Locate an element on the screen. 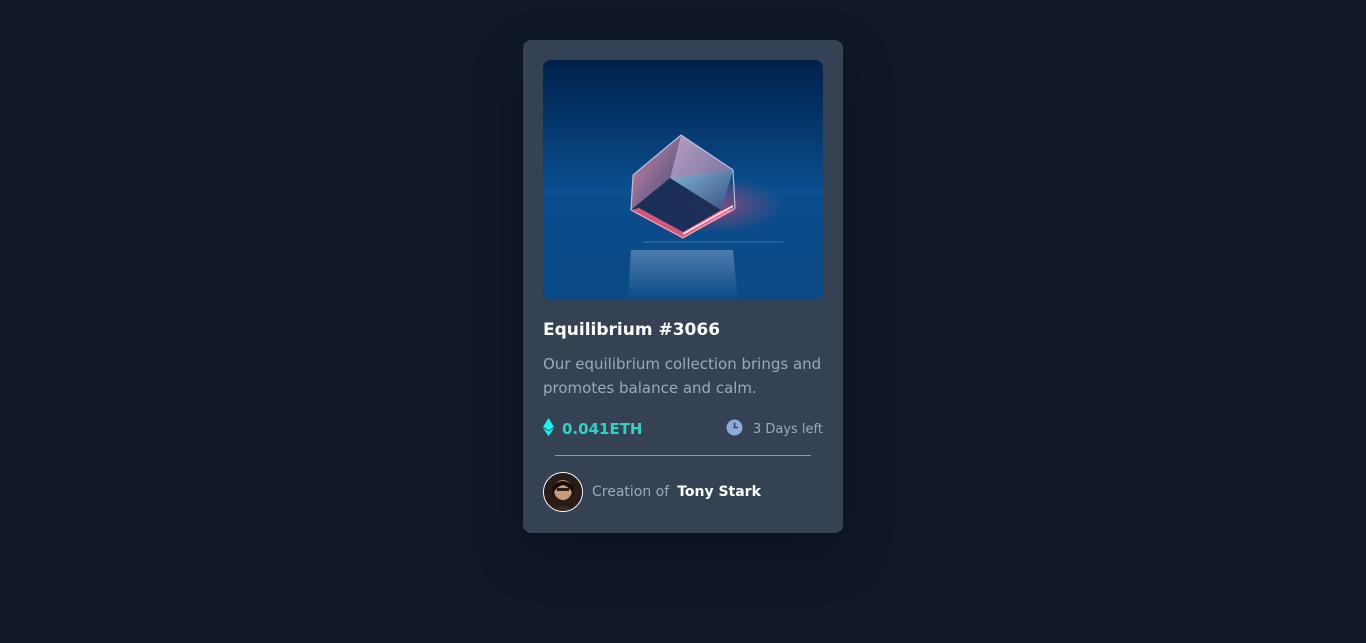  price: 0.041ETH is located at coordinates (592, 429).